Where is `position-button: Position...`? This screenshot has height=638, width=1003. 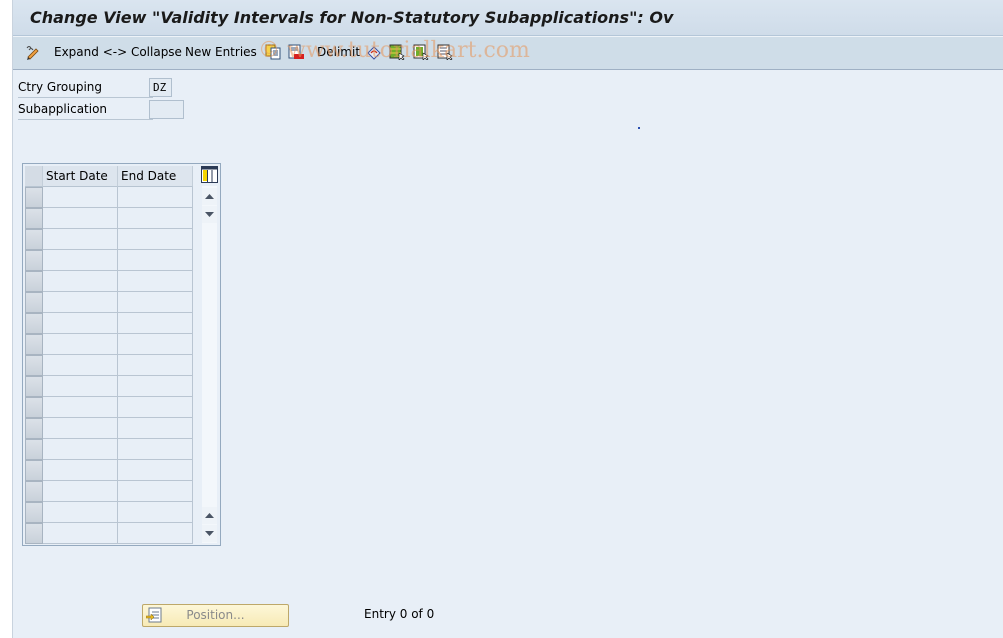
position-button: Position... is located at coordinates (215, 615).